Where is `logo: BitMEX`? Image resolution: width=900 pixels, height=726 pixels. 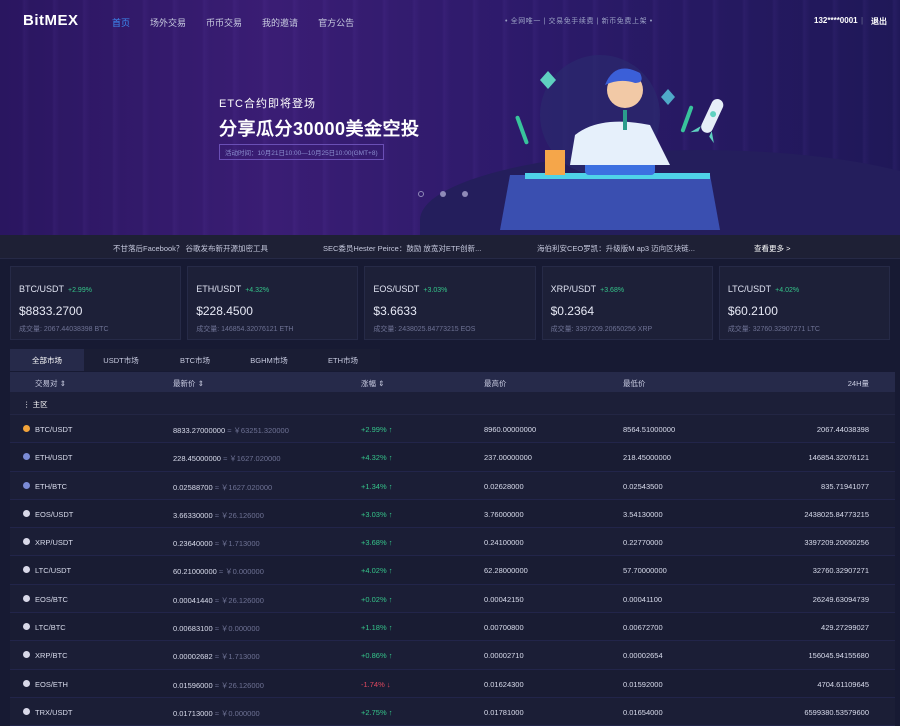 logo: BitMEX is located at coordinates (51, 20).